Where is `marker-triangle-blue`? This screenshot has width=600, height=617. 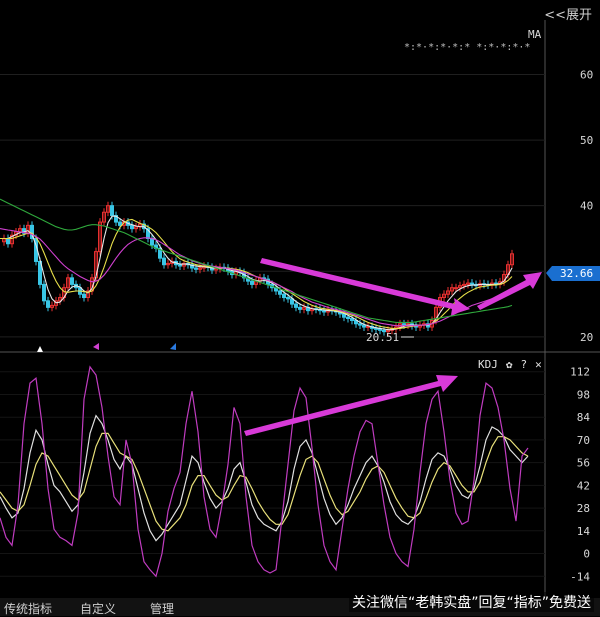
marker-triangle-blue is located at coordinates (173, 346).